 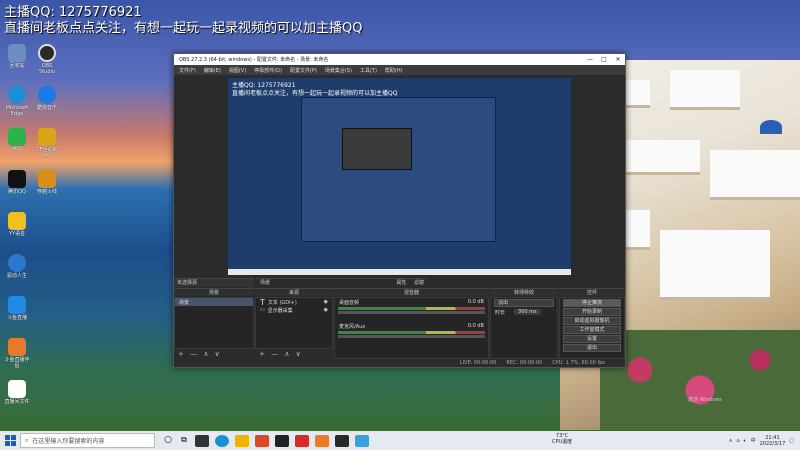 I want to click on mixer-channel-desktop: 桌面音频 0.0 dB, so click(x=411, y=302).